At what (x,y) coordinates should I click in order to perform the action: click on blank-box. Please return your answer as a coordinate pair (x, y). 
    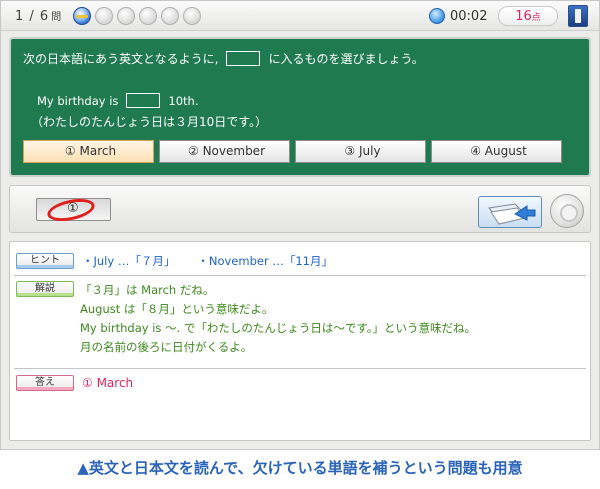
    Looking at the image, I should click on (243, 58).